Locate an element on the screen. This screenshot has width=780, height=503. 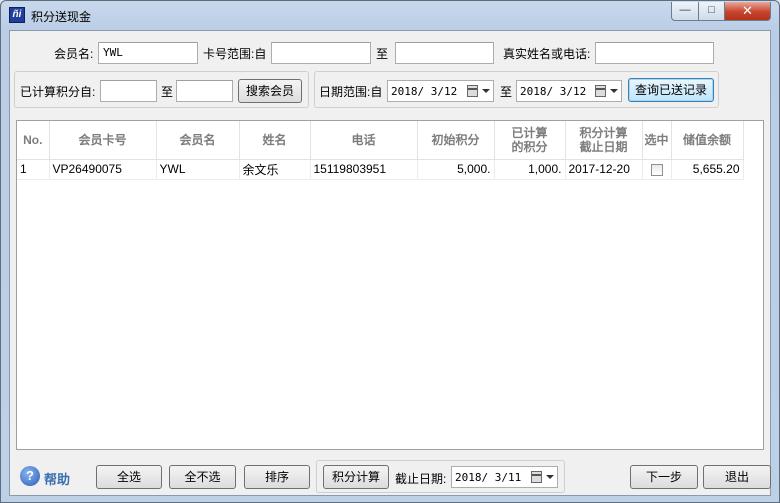
close-button: ✕ is located at coordinates (747, 11).